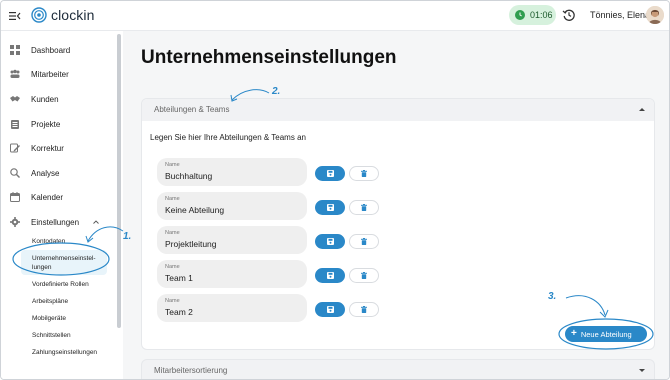  Describe the element at coordinates (179, 312) in the screenshot. I see `field-value: Team 2` at that location.